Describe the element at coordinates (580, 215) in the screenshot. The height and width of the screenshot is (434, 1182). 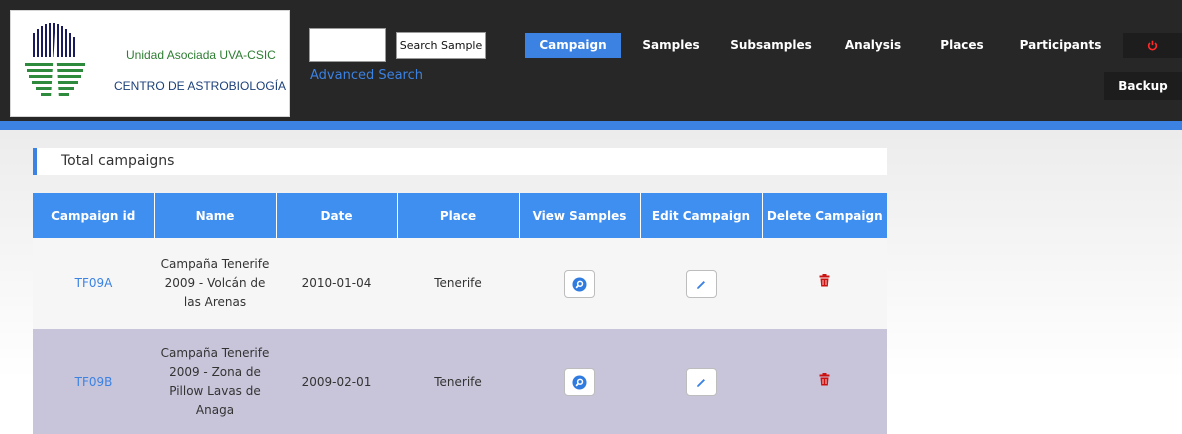
I see `header-view-samples: View Samples` at that location.